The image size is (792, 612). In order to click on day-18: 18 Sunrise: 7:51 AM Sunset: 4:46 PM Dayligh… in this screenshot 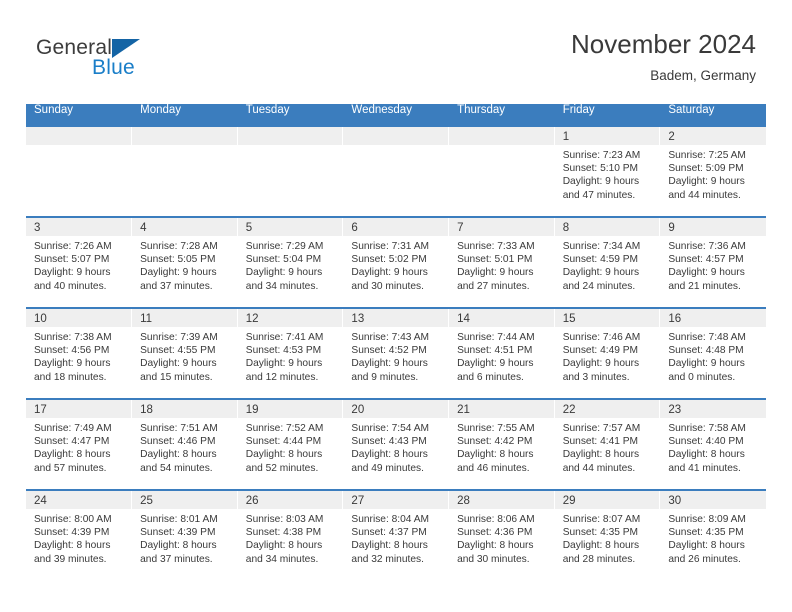, I will do `click(184, 444)`.